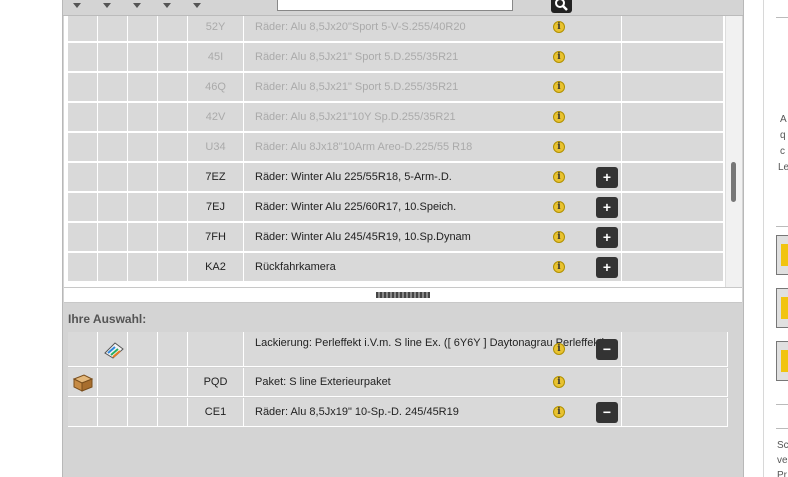  What do you see at coordinates (83, 383) in the screenshot?
I see `package-box-icon` at bounding box center [83, 383].